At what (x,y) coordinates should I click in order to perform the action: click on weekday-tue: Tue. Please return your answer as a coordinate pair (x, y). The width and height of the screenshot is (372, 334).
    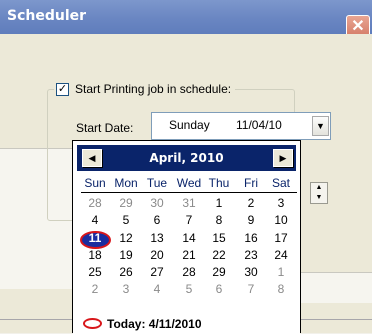
    Looking at the image, I should click on (157, 183).